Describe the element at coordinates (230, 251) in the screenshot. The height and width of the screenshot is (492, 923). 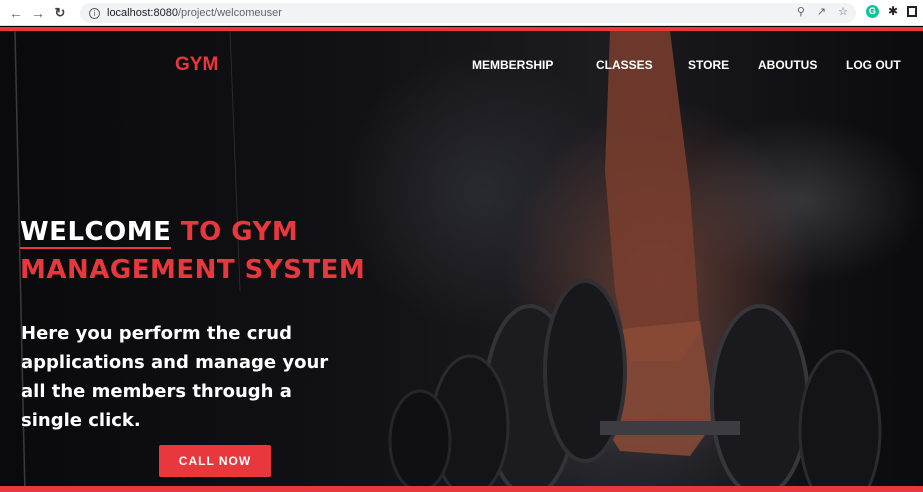
I see `hero-headline: WELCOME TO GYM MANAGEMENT SYSTEM` at that location.